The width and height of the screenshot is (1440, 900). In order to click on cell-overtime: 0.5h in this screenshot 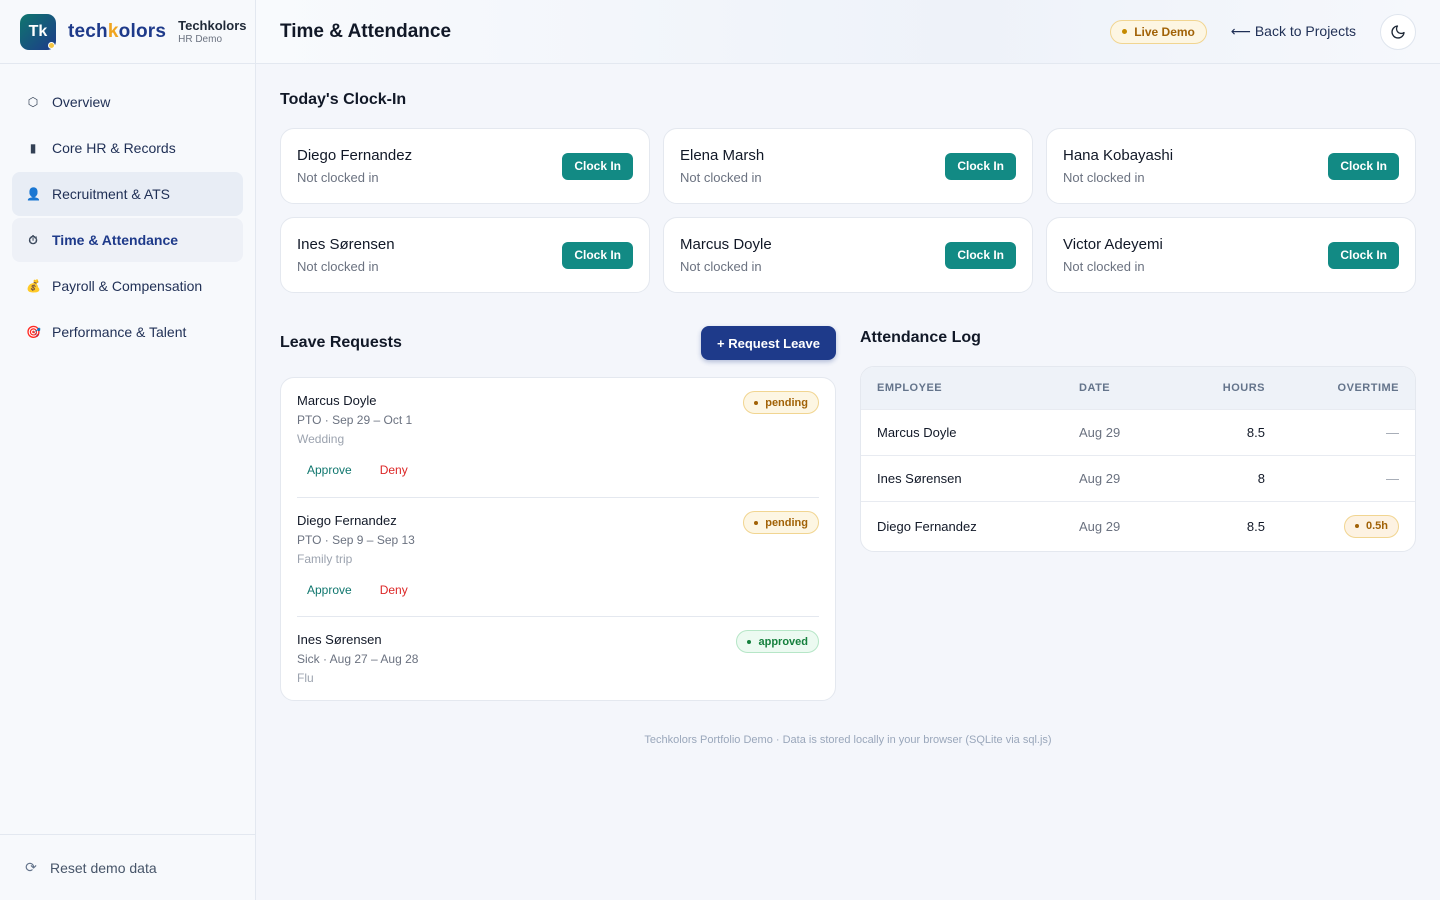, I will do `click(1340, 526)`.